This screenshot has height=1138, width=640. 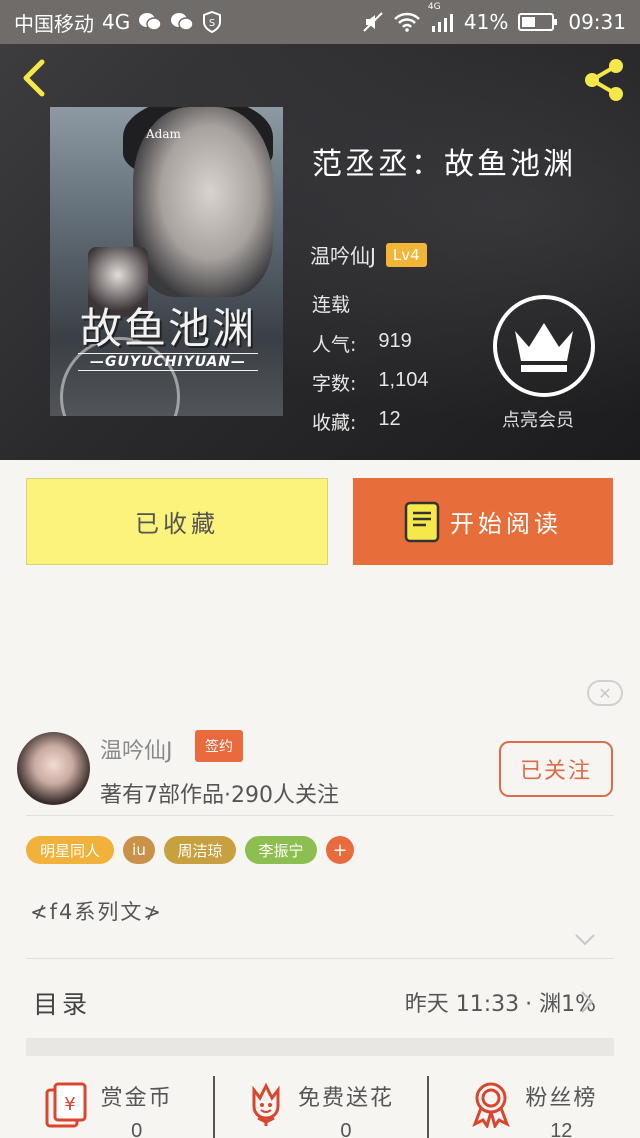 I want to click on chevron-down-icon, so click(x=585, y=940).